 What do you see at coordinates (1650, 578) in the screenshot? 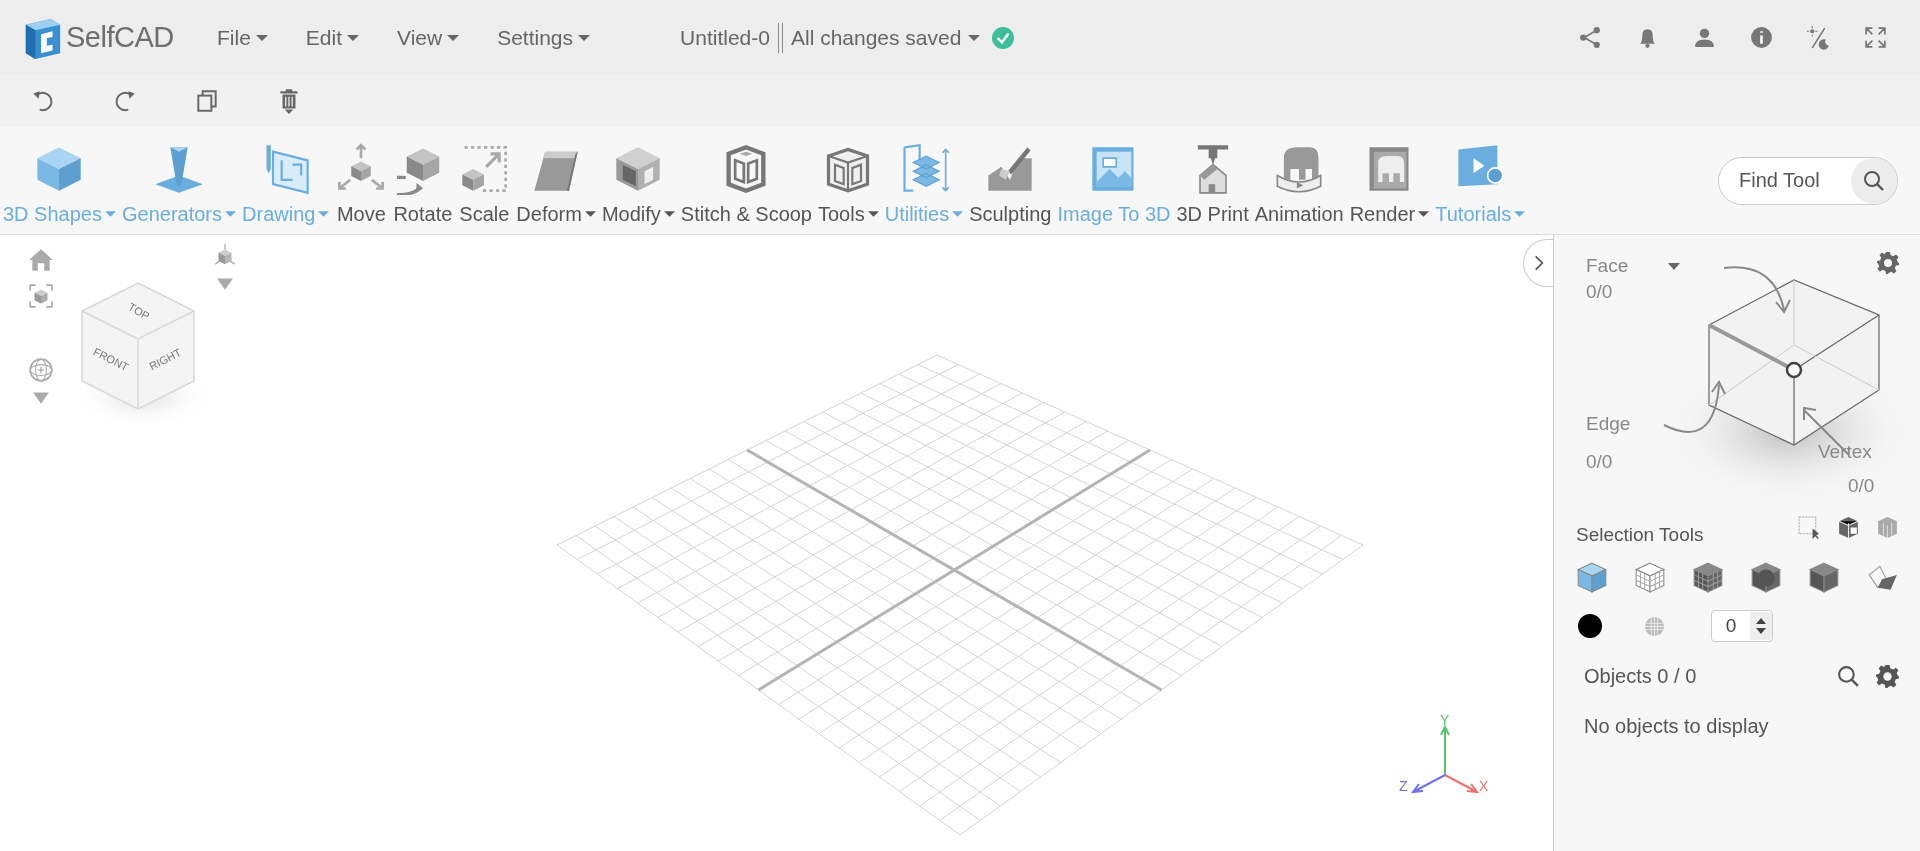
I see `wire-cube-icon` at bounding box center [1650, 578].